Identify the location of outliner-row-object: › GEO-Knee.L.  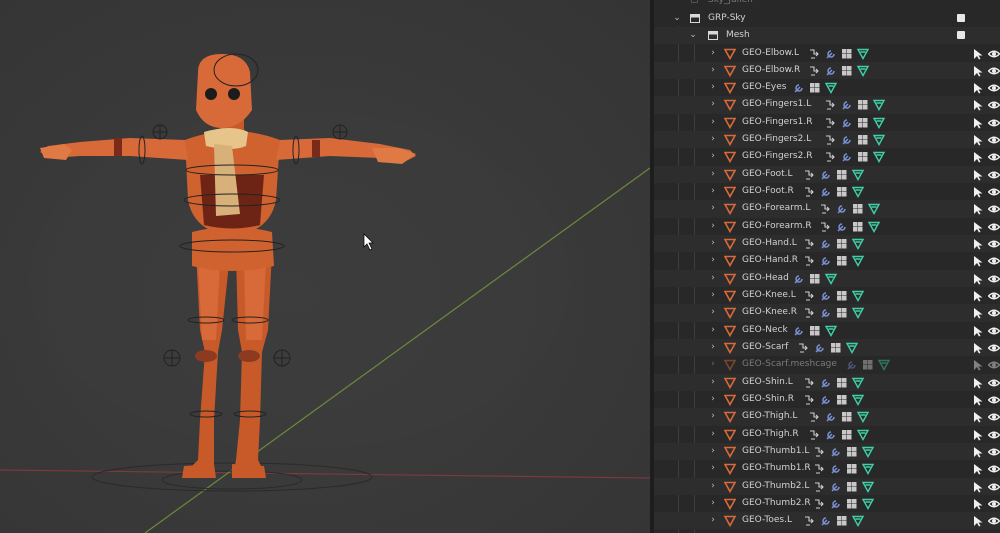
(827, 295).